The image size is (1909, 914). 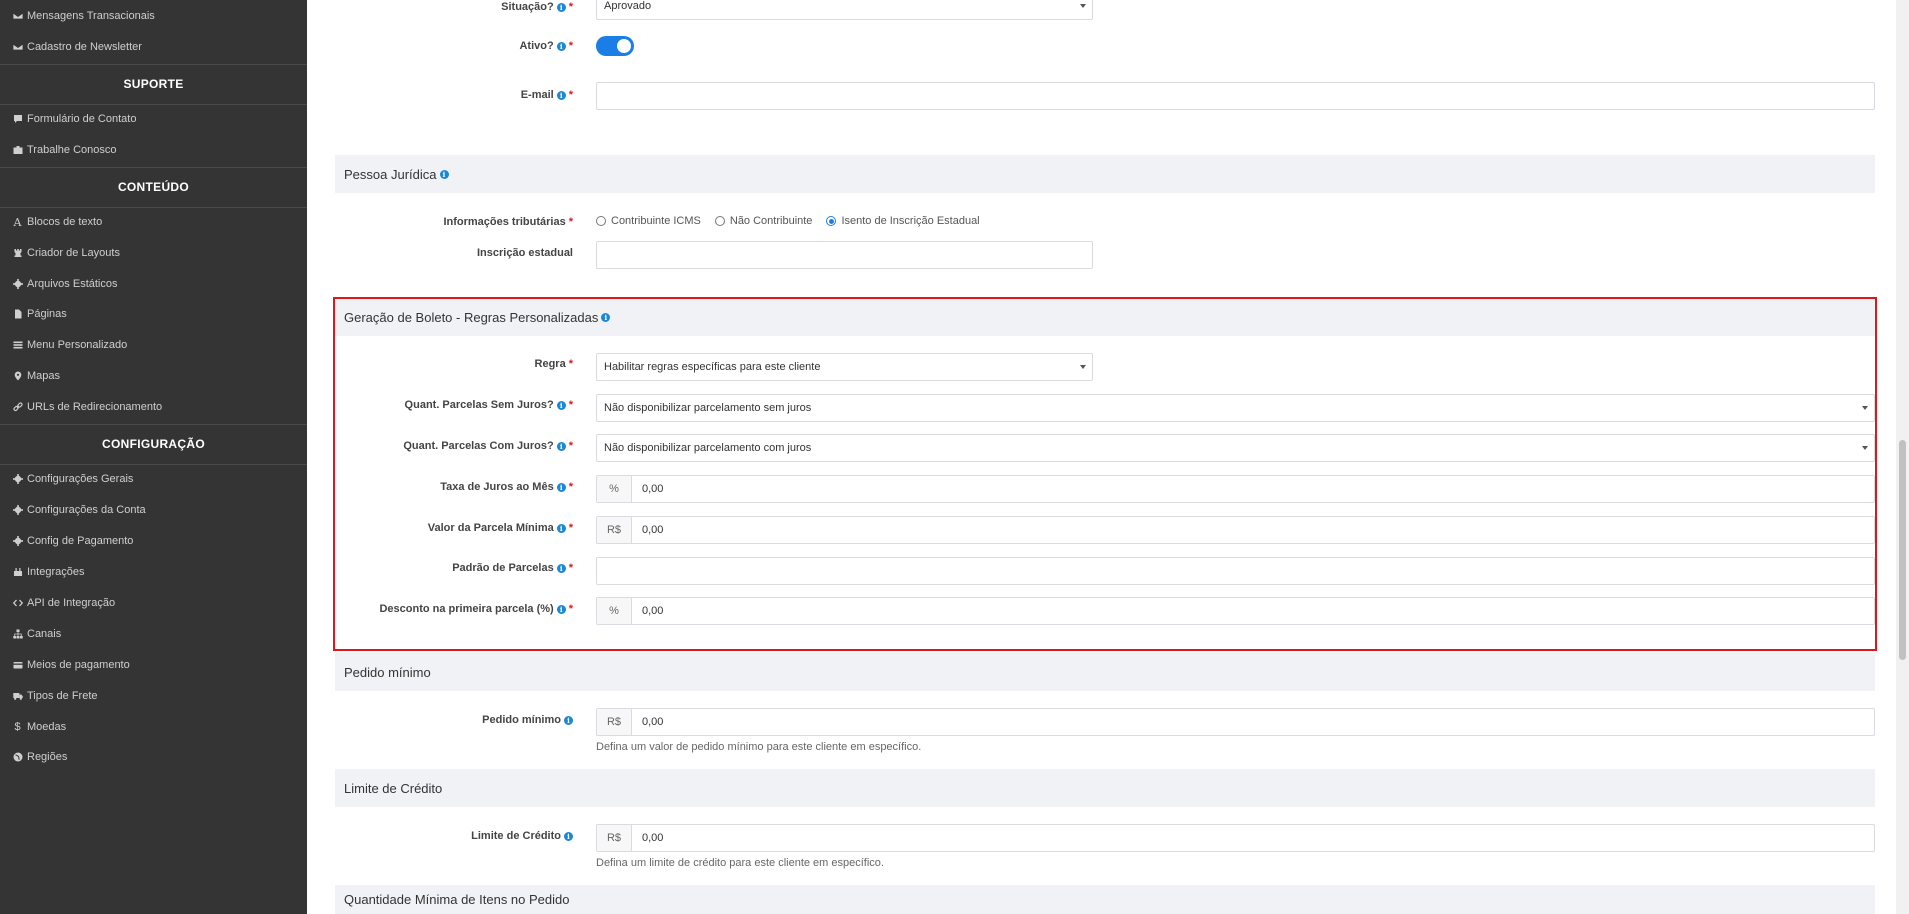 I want to click on padrao-parcelas-label-text: Padrão de Parcelas, so click(x=503, y=568).